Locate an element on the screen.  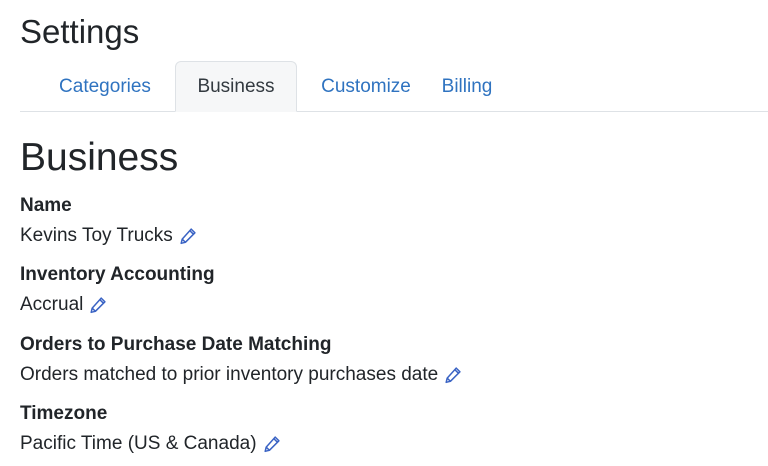
field-value-name: Kevins Toy Trucks is located at coordinates (109, 236).